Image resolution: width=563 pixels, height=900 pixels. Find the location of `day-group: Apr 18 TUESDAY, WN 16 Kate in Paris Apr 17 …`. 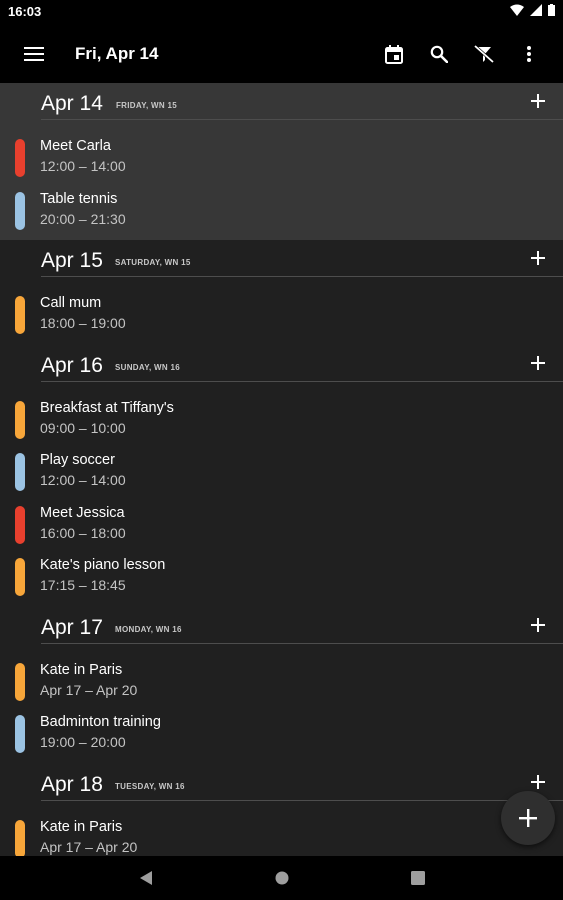

day-group: Apr 18 TUESDAY, WN 16 Kate in Paris Apr 17 … is located at coordinates (281, 810).